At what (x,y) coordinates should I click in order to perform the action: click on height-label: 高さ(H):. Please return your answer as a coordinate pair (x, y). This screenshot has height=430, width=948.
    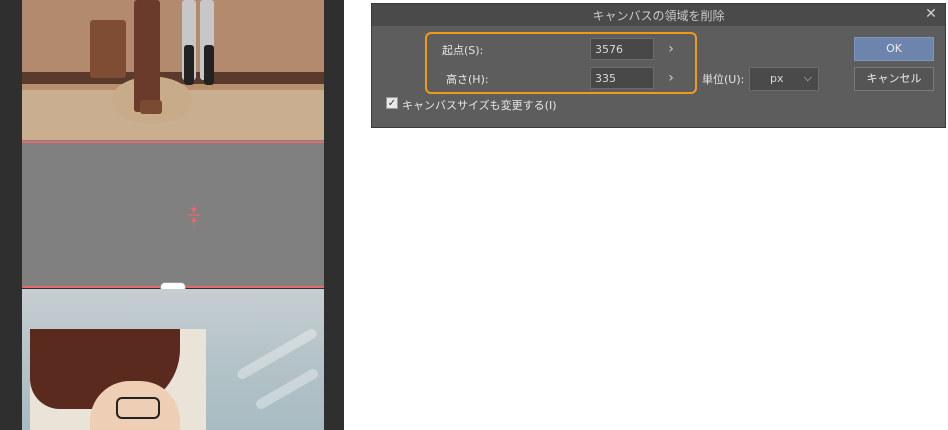
    Looking at the image, I should click on (467, 79).